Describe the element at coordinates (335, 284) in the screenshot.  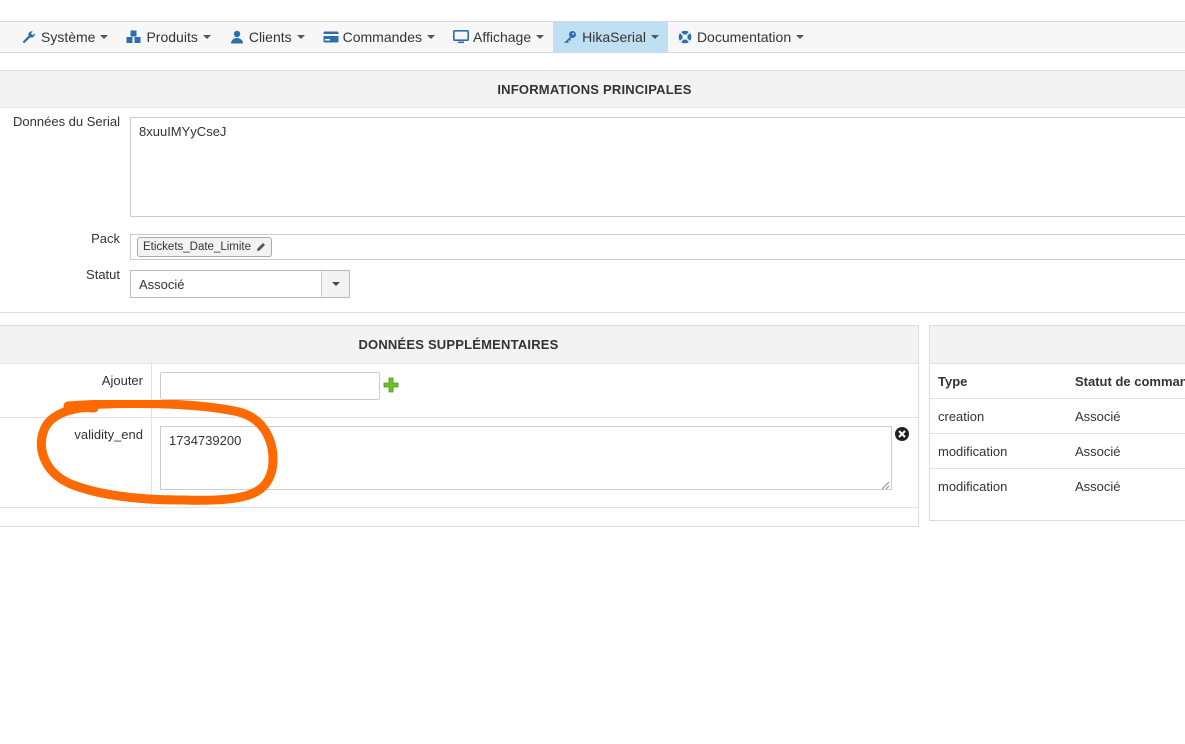
I see `chevron-down-icon` at that location.